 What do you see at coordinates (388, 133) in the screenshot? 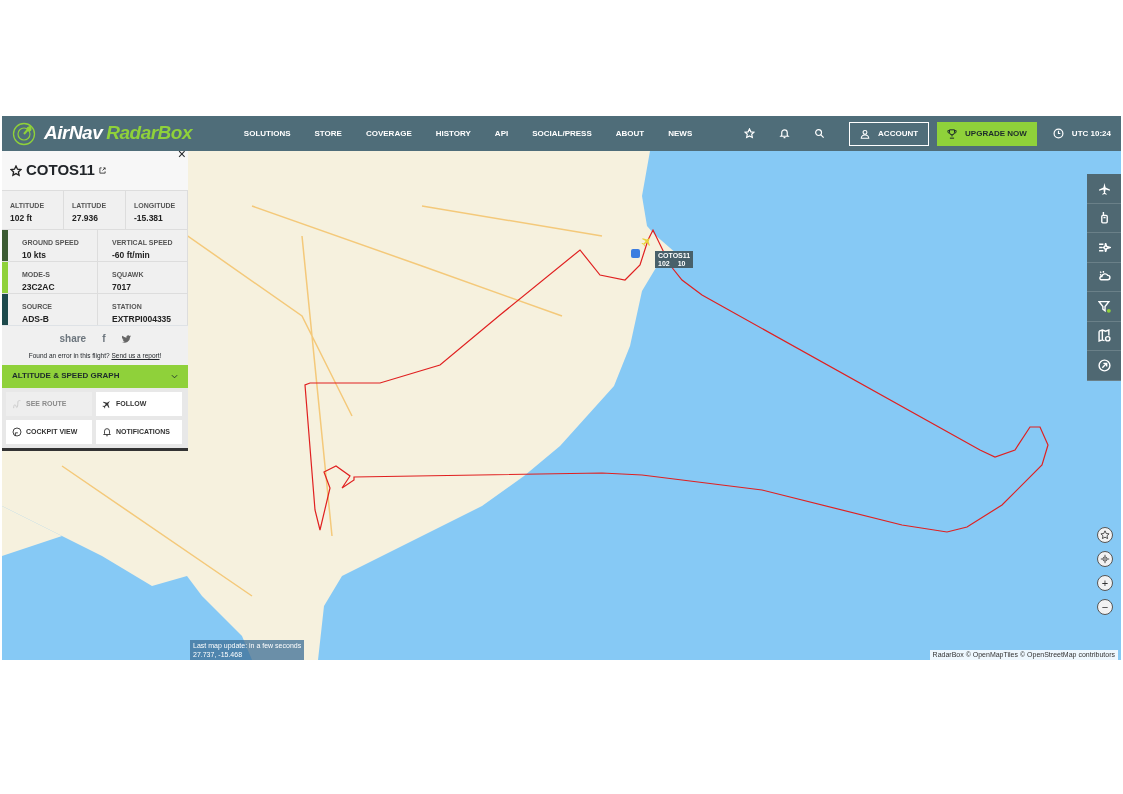
I see `nav-link: COVERAGE` at bounding box center [388, 133].